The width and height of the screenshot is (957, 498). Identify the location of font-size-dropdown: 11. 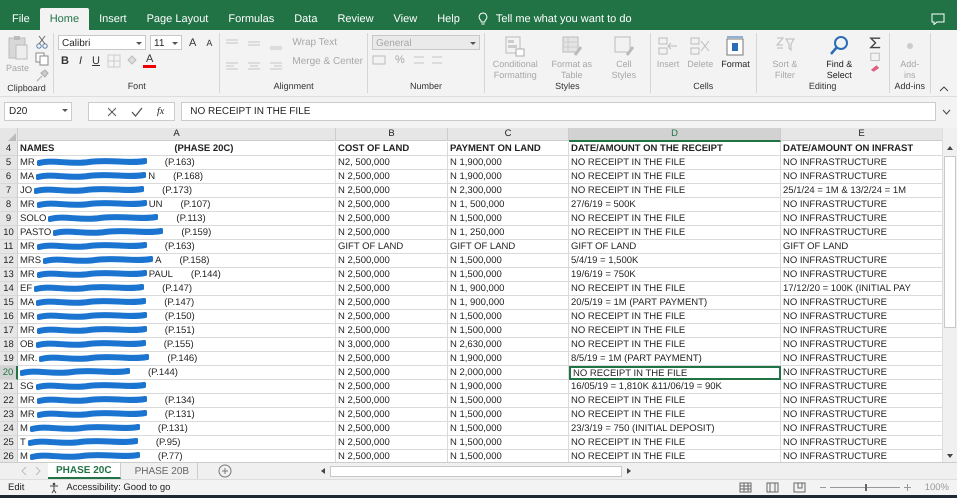
(166, 42).